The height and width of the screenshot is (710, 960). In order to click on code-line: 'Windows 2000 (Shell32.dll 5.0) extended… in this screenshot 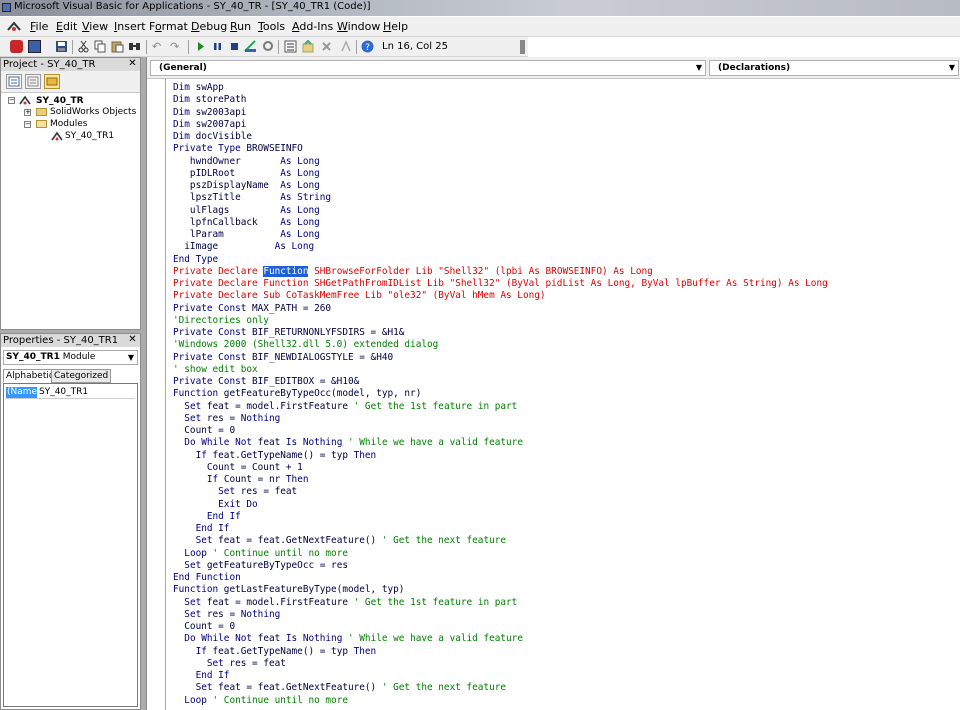, I will do `click(305, 345)`.